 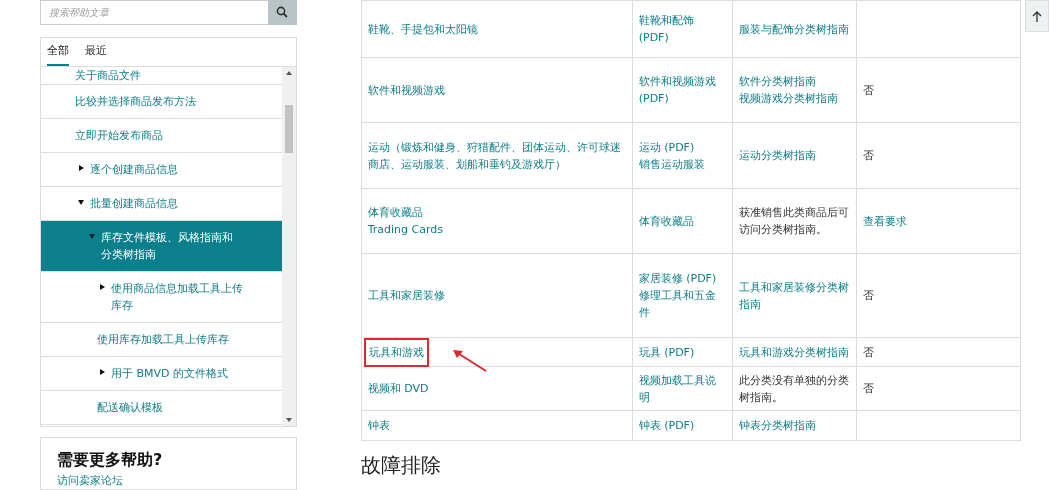 What do you see at coordinates (496, 155) in the screenshot?
I see `table-link: 运动（锻炼和健身、狩猎配件、团体运动、许可球迷商店、运动服装、划船和垂钓及游戏厅）` at bounding box center [496, 155].